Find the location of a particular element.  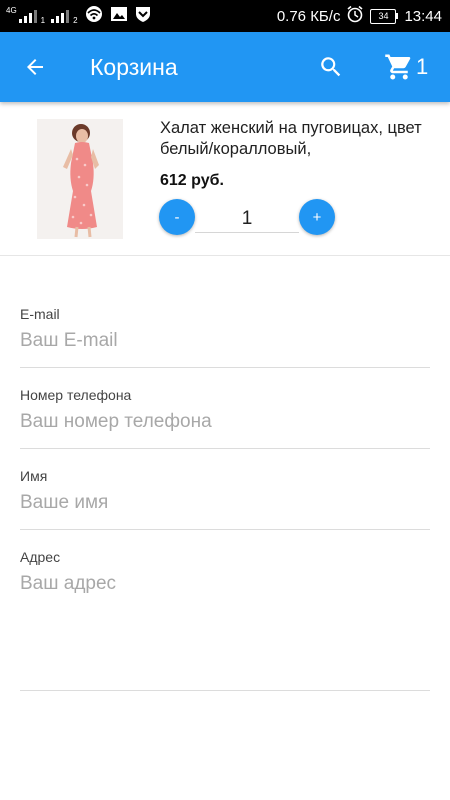

search-button is located at coordinates (331, 67).